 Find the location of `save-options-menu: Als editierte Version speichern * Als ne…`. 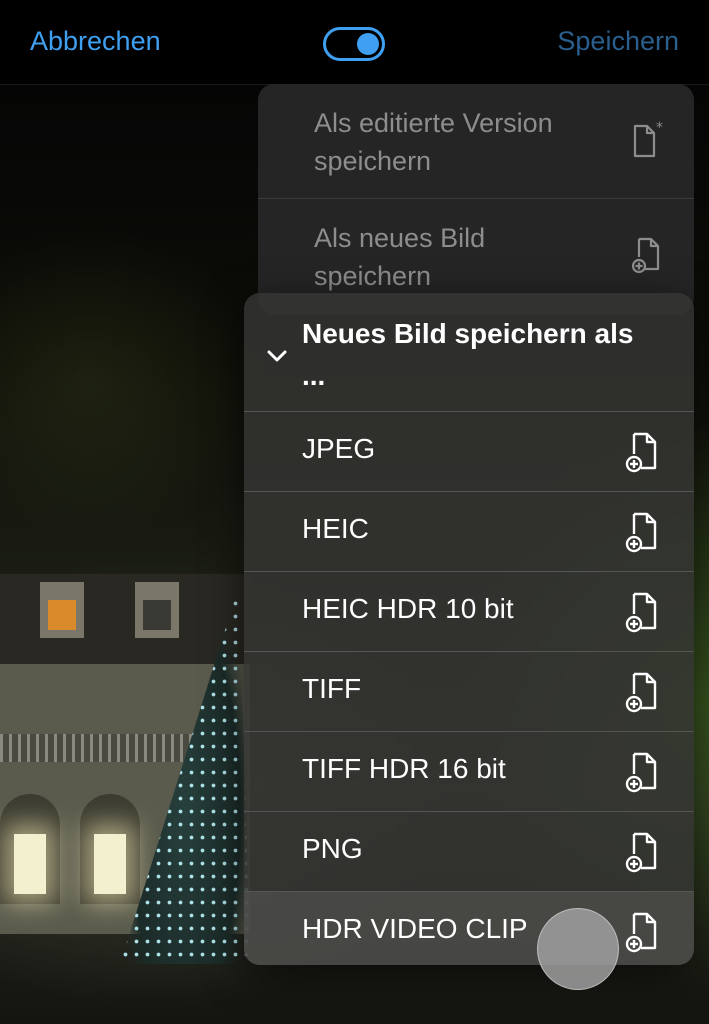

save-options-menu: Als editierte Version speichern * Als ne… is located at coordinates (476, 199).